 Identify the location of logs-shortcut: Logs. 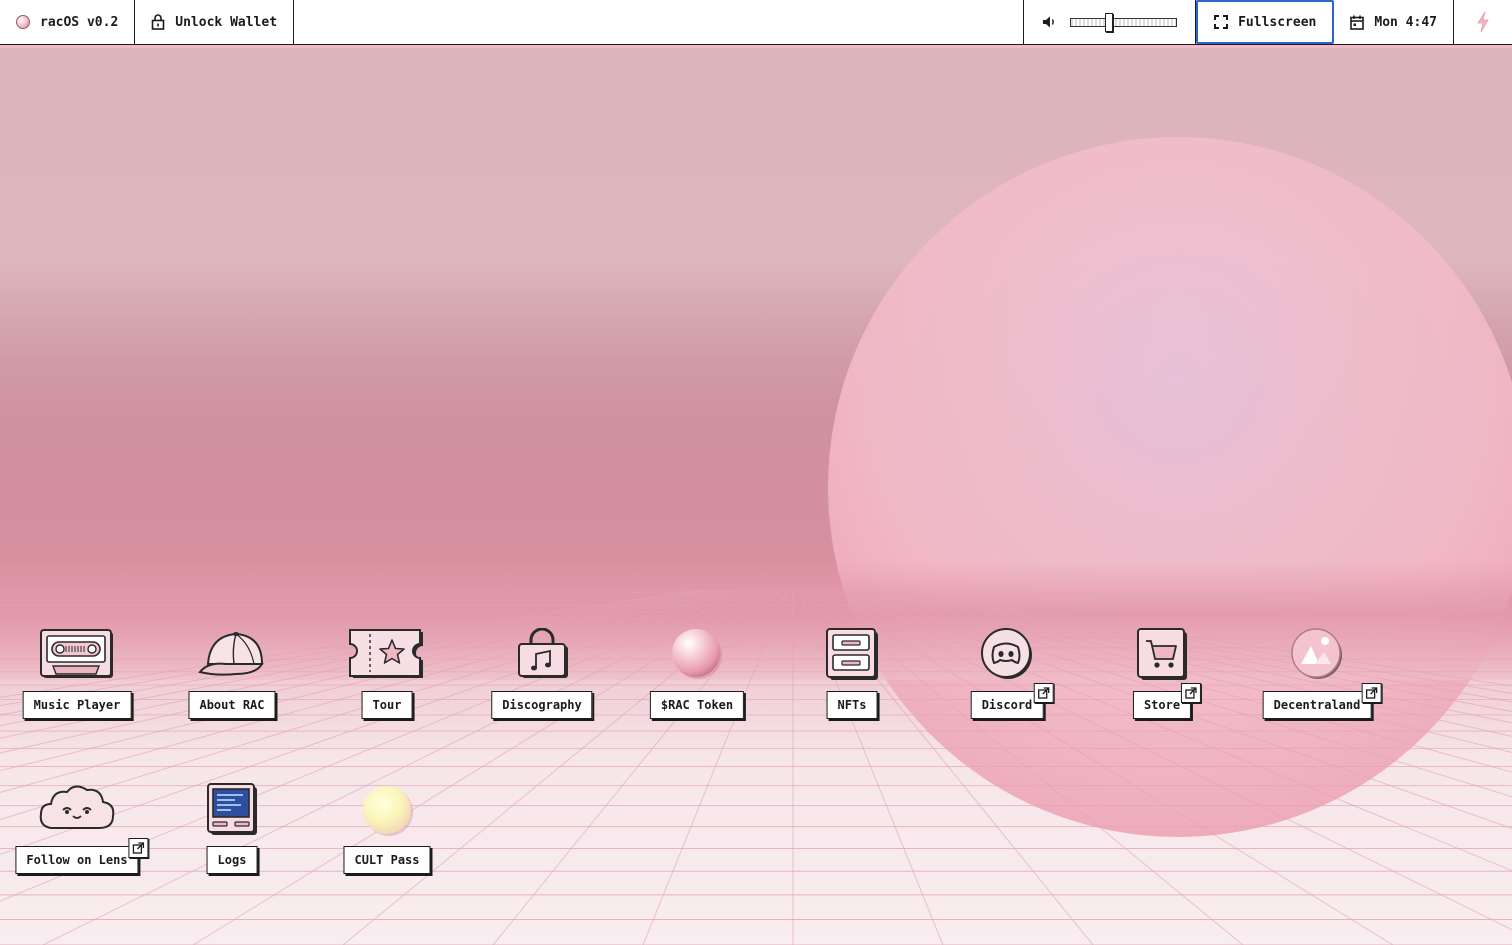
(232, 831).